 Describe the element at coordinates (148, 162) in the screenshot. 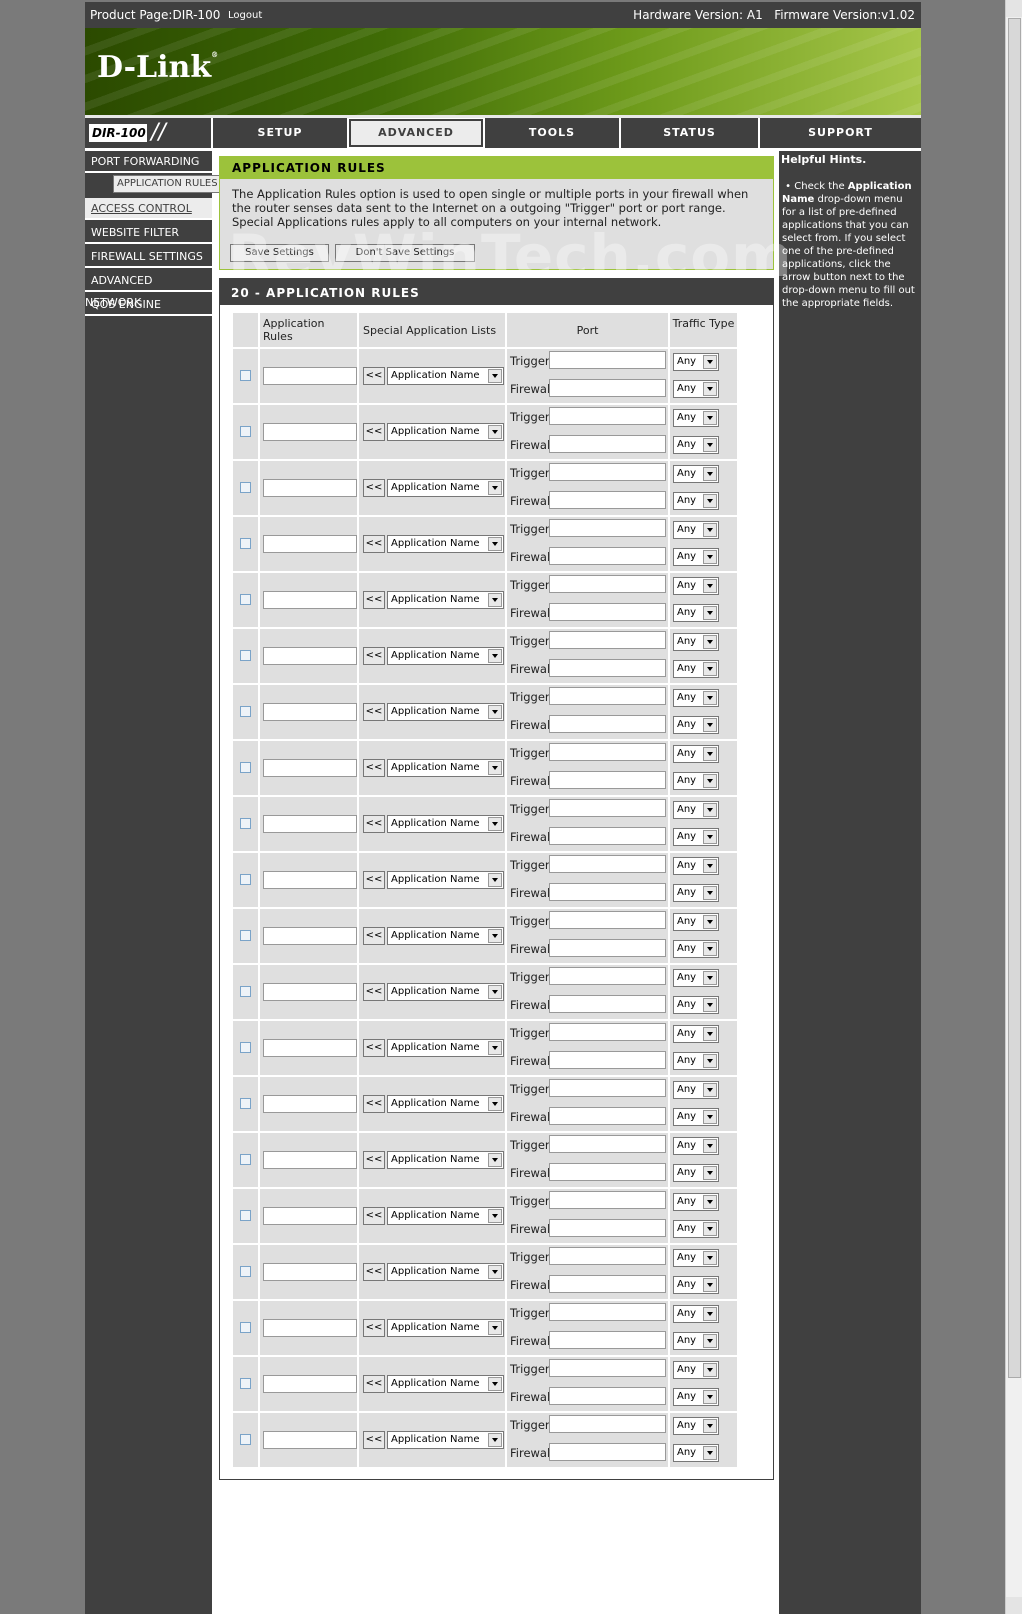

I see `nav-port-forwarding: PORT FORWARDING` at that location.